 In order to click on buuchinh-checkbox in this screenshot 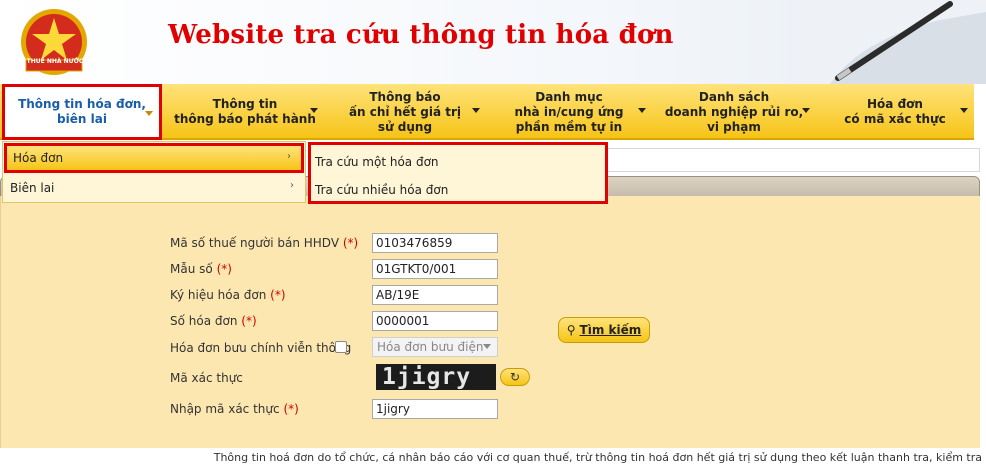, I will do `click(341, 347)`.